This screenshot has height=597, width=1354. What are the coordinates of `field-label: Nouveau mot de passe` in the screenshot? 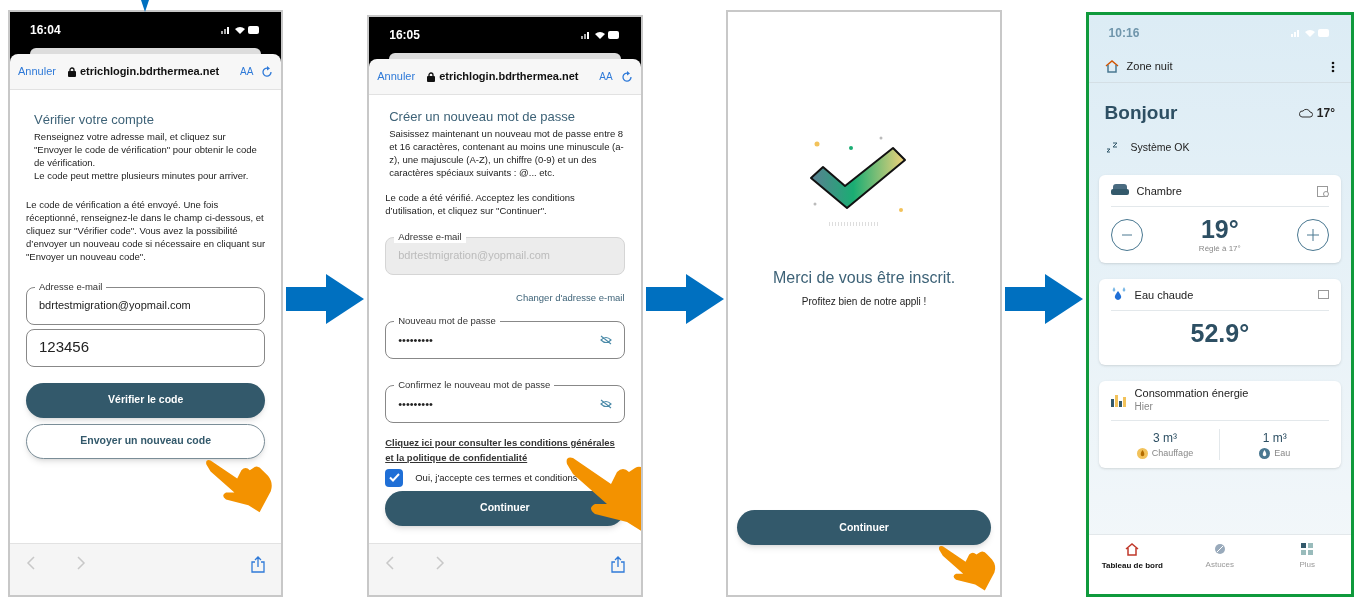 It's located at (447, 320).